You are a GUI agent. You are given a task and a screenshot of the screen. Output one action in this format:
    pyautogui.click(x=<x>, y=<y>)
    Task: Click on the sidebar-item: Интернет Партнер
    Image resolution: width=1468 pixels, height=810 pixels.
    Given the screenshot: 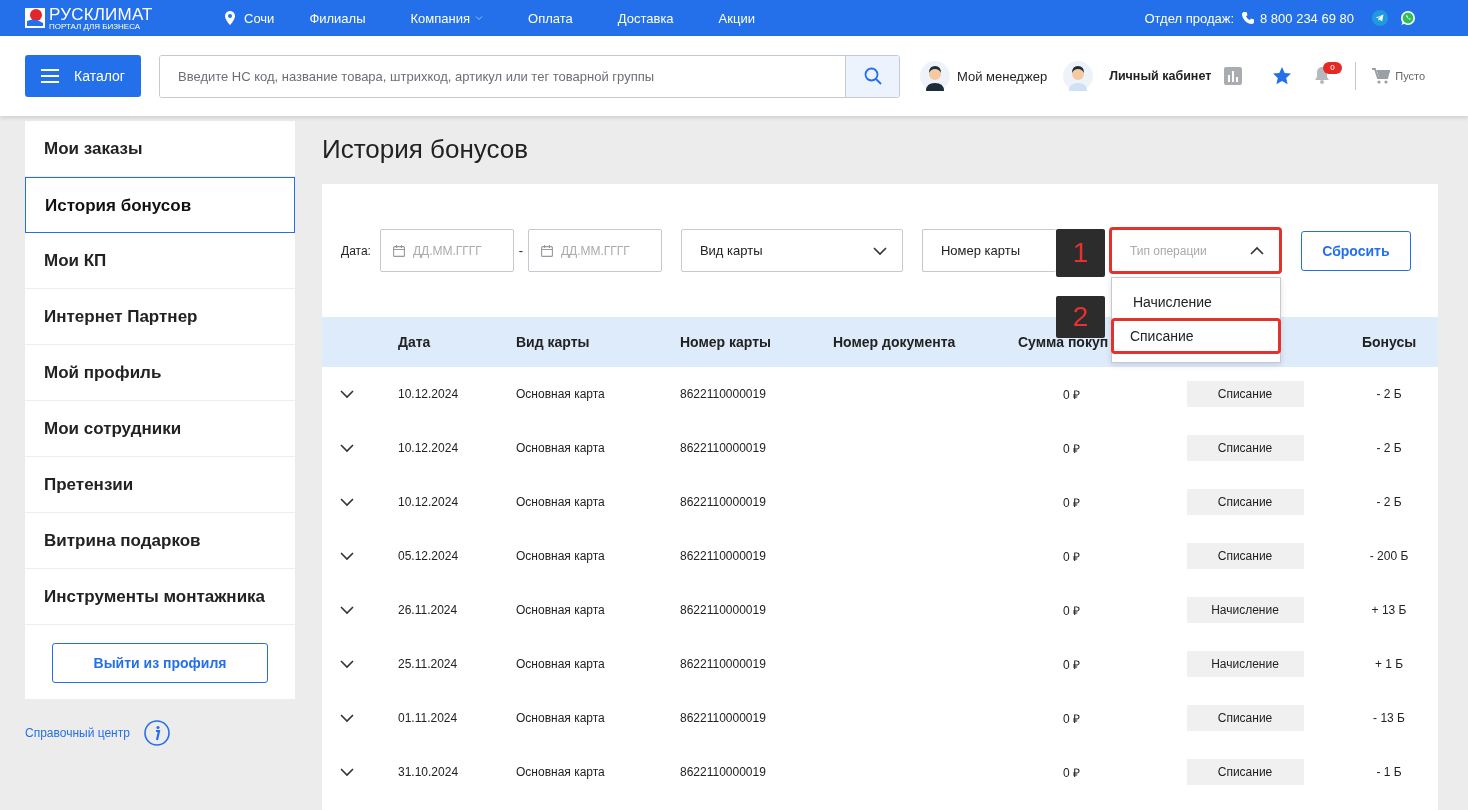 What is the action you would take?
    pyautogui.click(x=160, y=317)
    